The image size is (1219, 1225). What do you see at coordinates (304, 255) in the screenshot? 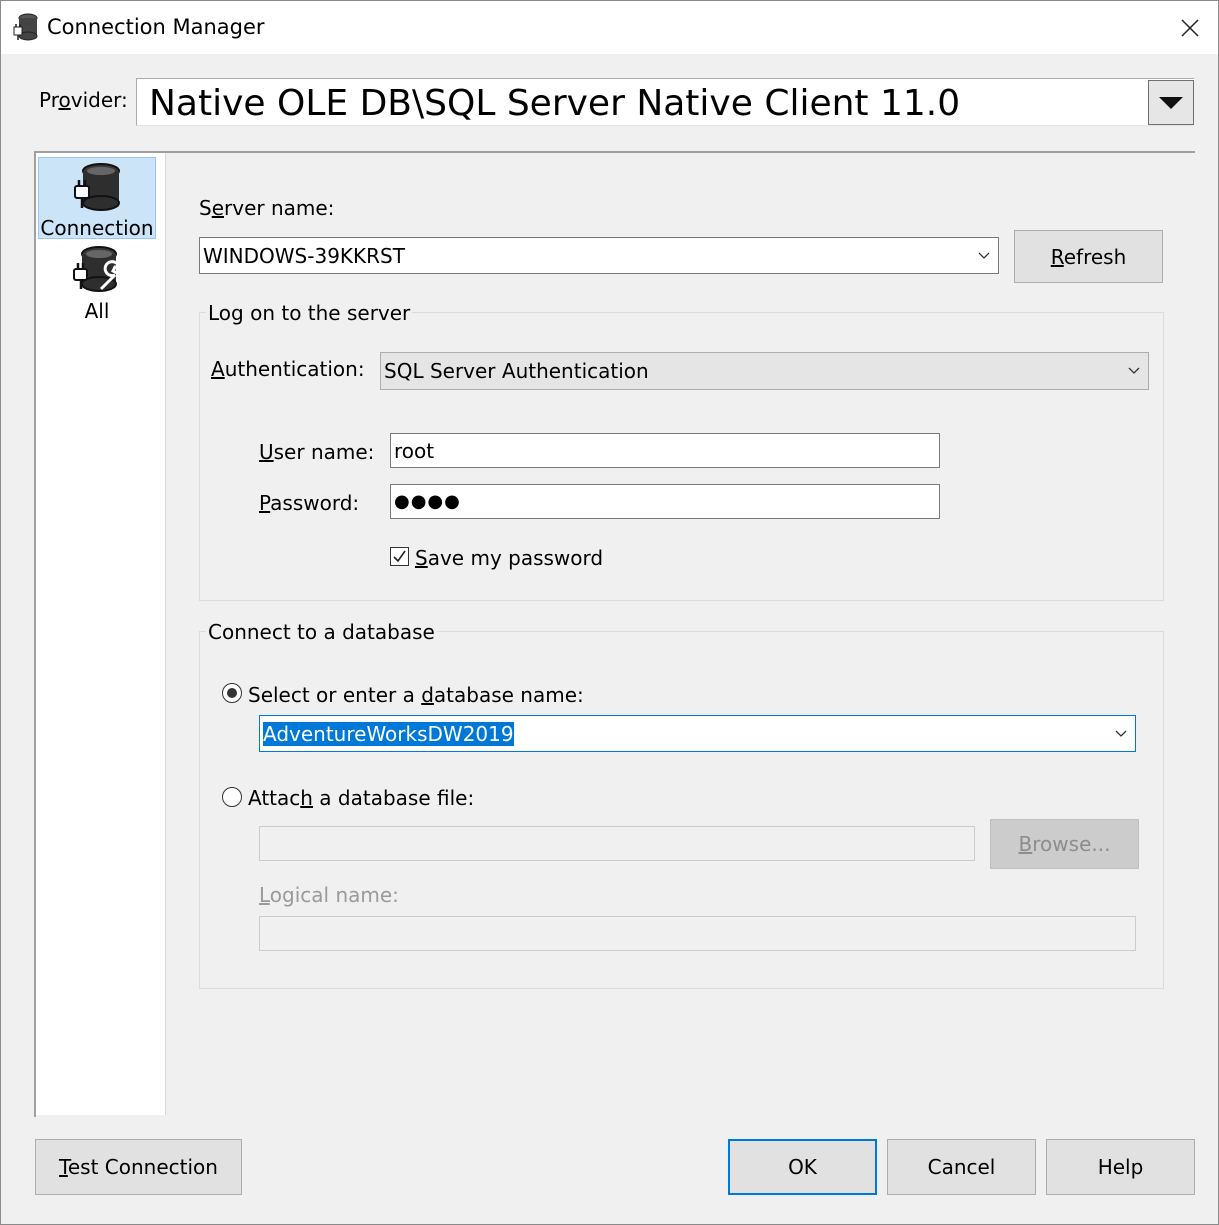
I see `server-name-value: WINDOWS-39KKRST` at bounding box center [304, 255].